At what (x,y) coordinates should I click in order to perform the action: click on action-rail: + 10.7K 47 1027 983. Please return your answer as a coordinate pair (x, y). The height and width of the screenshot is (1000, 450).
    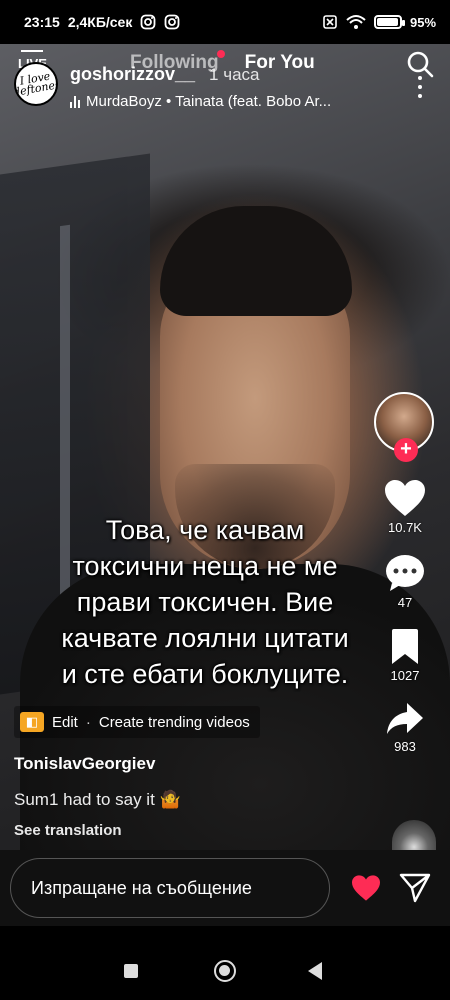
    Looking at the image, I should click on (405, 573).